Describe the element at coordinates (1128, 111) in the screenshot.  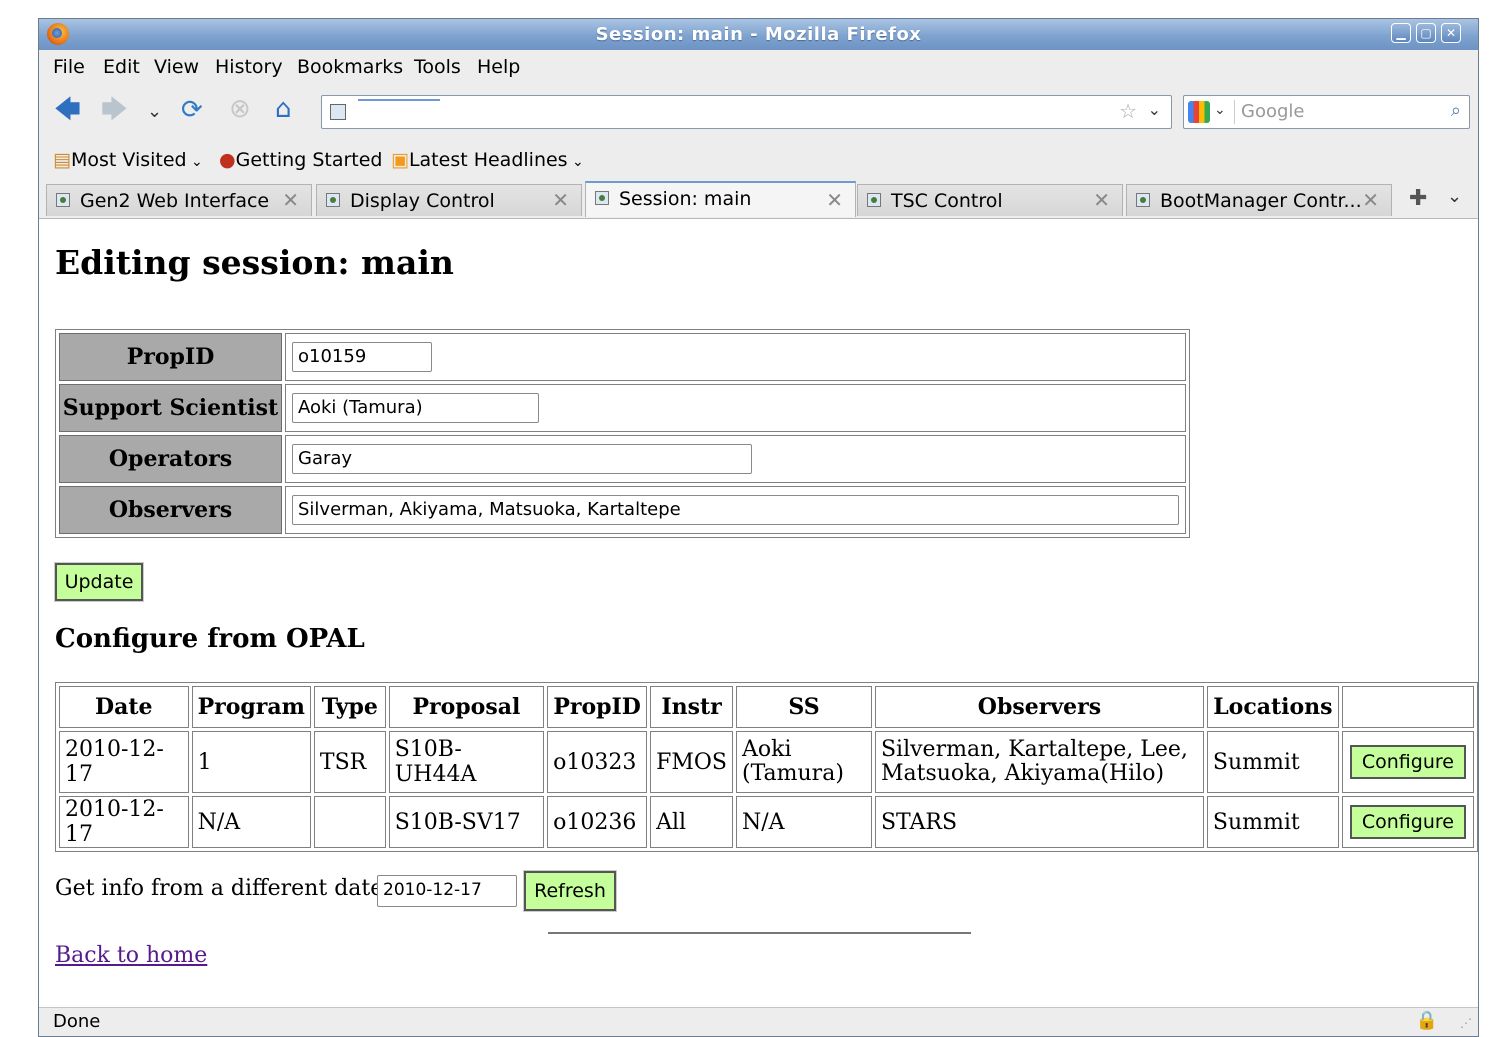
I see `bookmark-star-icon: ☆` at that location.